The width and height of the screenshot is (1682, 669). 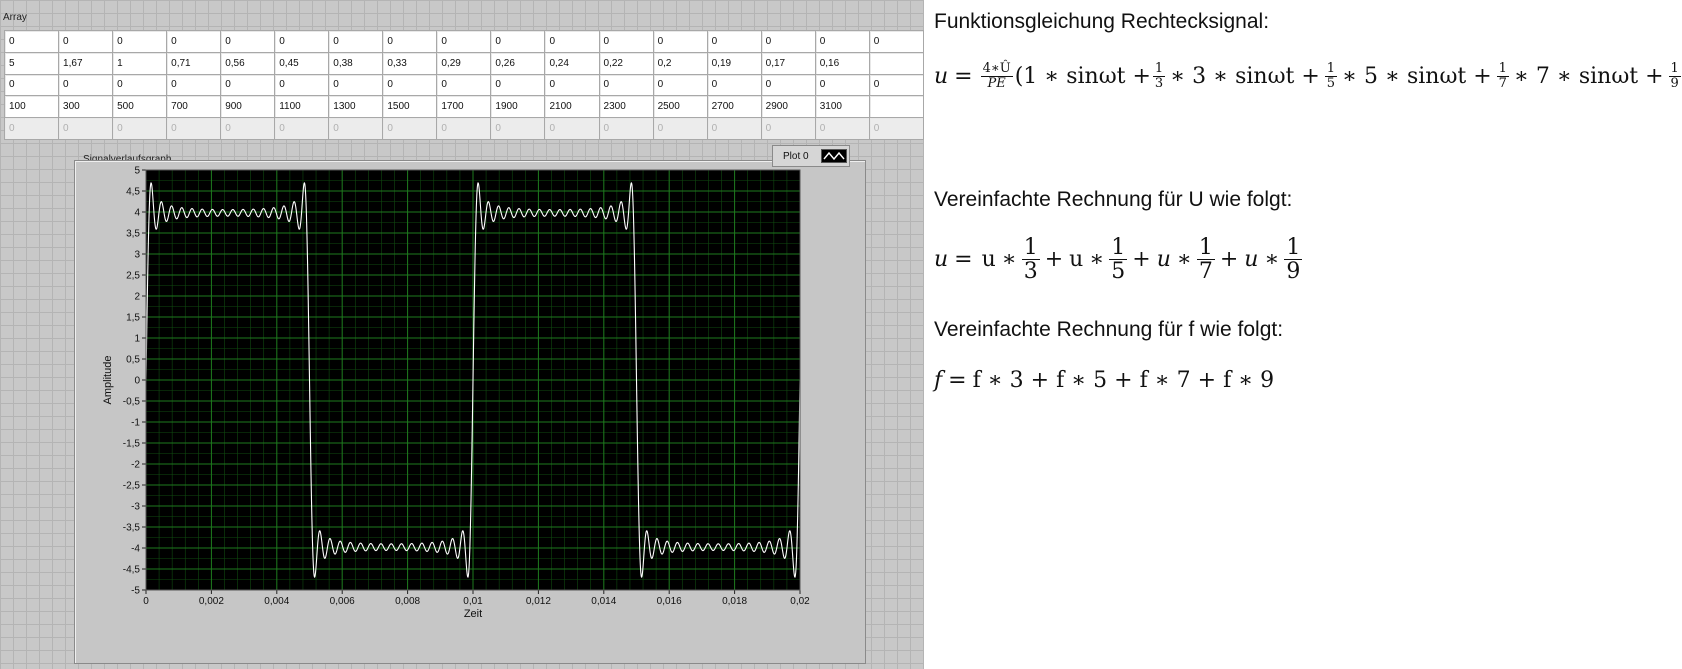 I want to click on eq3-rhs: f ∗ 3 + f ∗ 5 + f ∗ 7 + f ∗ 9, so click(x=1123, y=380).